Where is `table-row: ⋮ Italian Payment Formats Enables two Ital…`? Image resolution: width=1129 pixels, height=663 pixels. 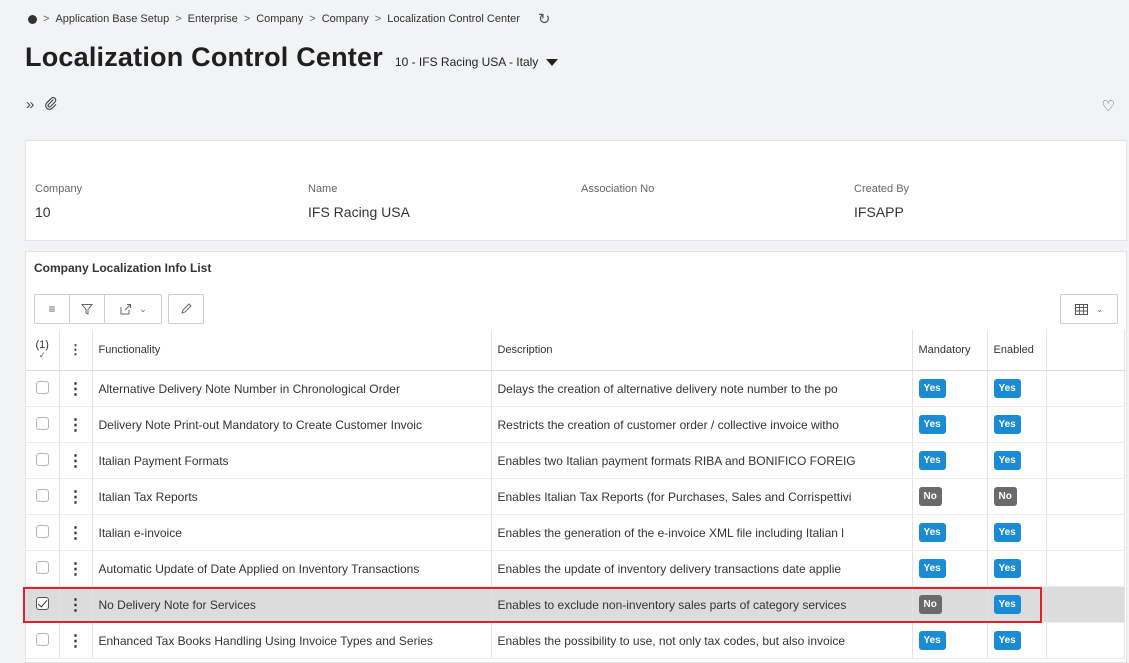
table-row: ⋮ Italian Payment Formats Enables two Ital… is located at coordinates (575, 460).